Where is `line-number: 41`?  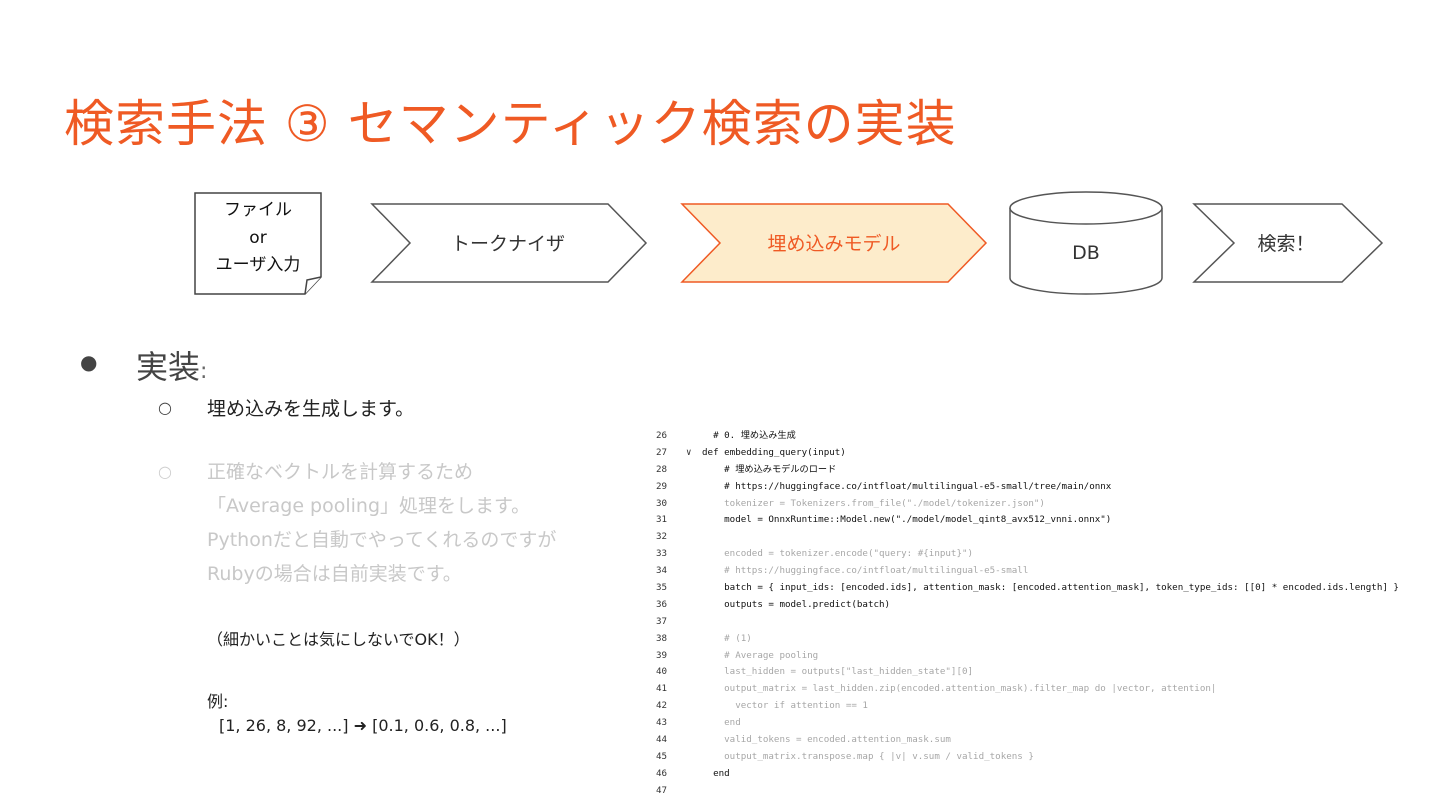
line-number: 41 is located at coordinates (662, 689).